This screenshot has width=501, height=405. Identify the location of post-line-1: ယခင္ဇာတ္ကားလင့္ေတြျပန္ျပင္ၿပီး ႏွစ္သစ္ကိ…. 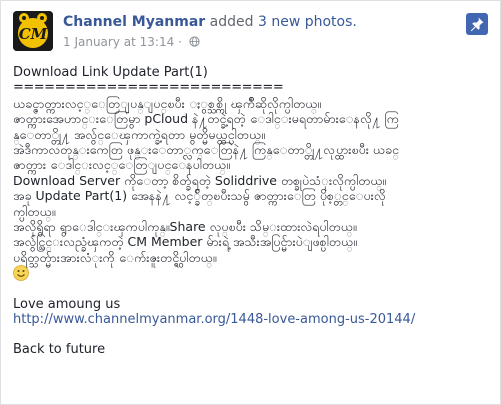
(167, 103).